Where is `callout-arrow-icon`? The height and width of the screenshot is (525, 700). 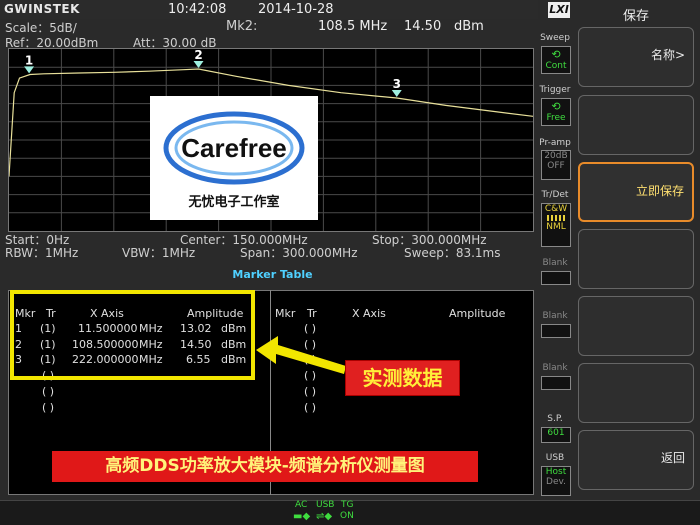
callout-arrow-icon is located at coordinates (301, 355).